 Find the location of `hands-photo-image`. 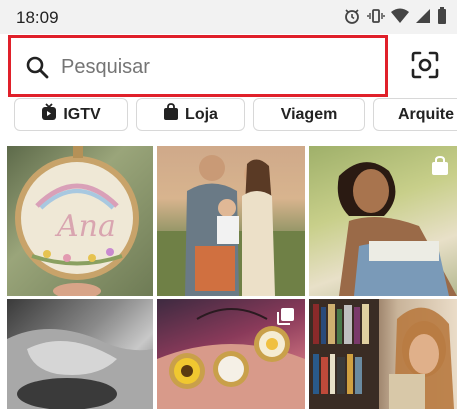

hands-photo-image is located at coordinates (80, 369).